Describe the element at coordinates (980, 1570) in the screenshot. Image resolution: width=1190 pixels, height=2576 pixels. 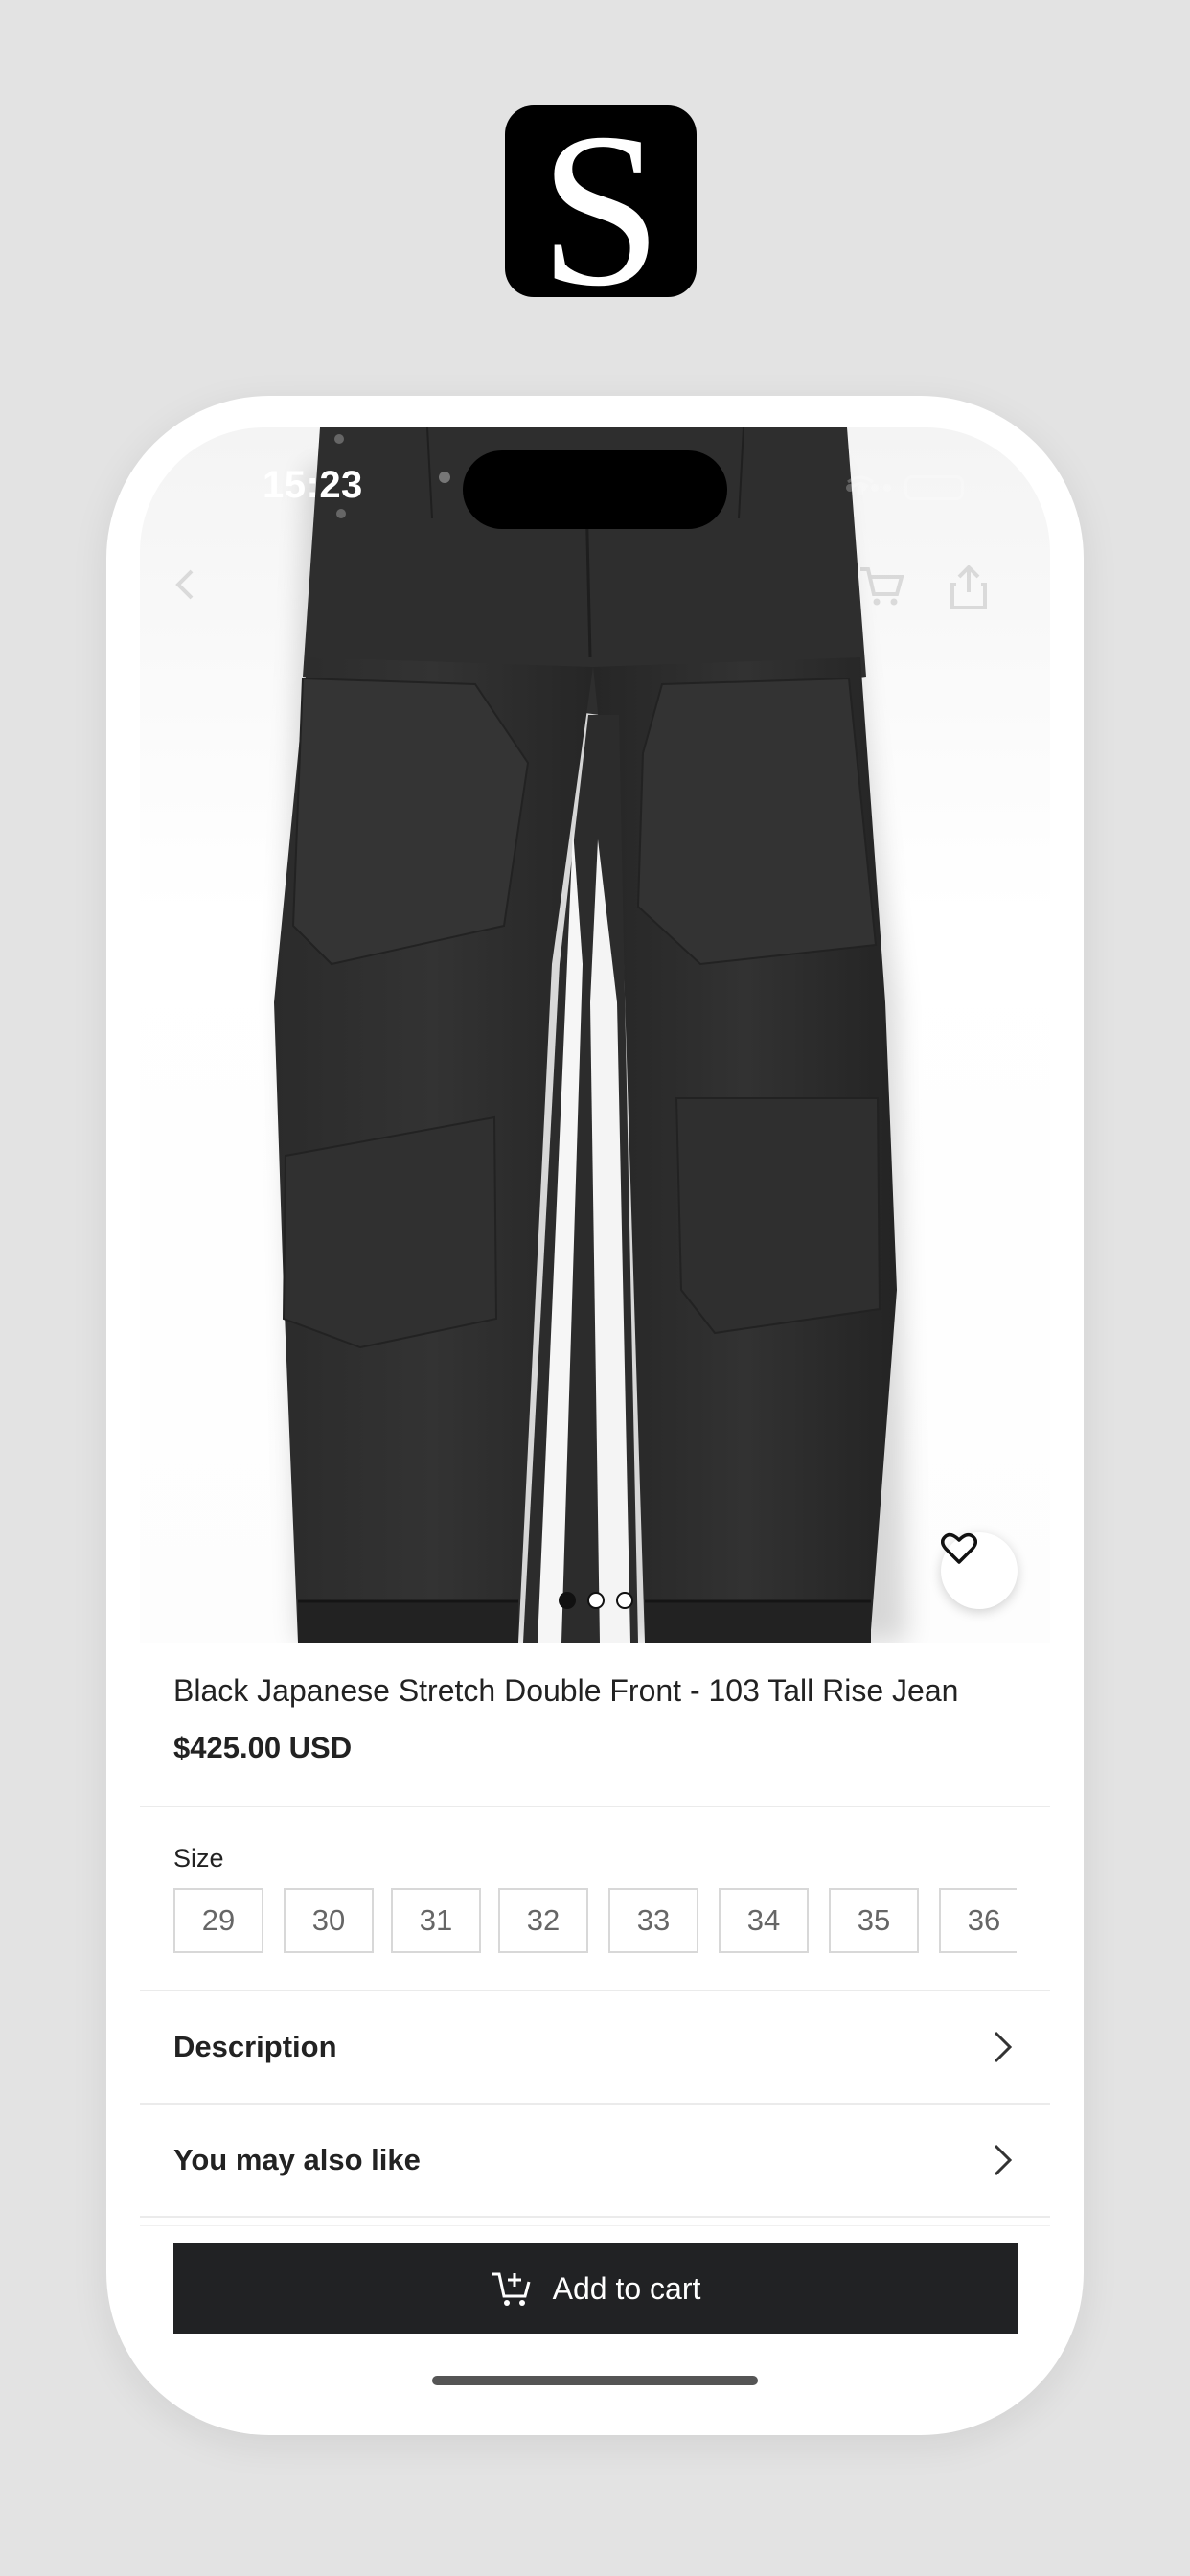
I see `favorite-button` at that location.